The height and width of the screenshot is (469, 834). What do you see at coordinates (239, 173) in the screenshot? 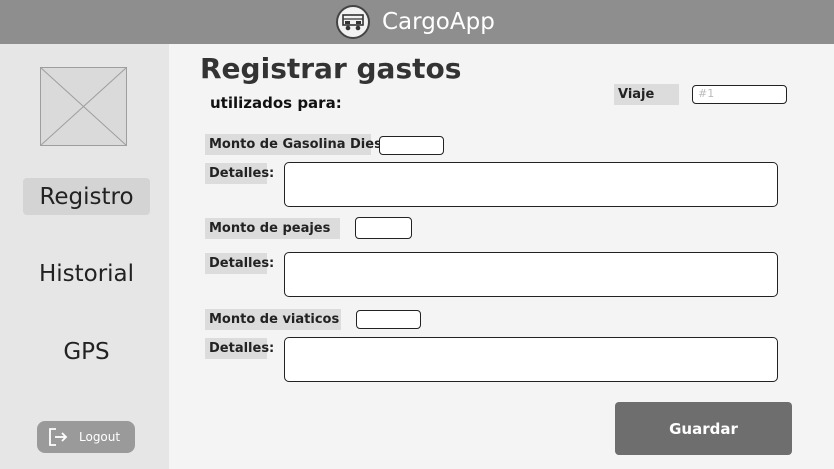
I see `diesel-details-label: Detalles:` at bounding box center [239, 173].